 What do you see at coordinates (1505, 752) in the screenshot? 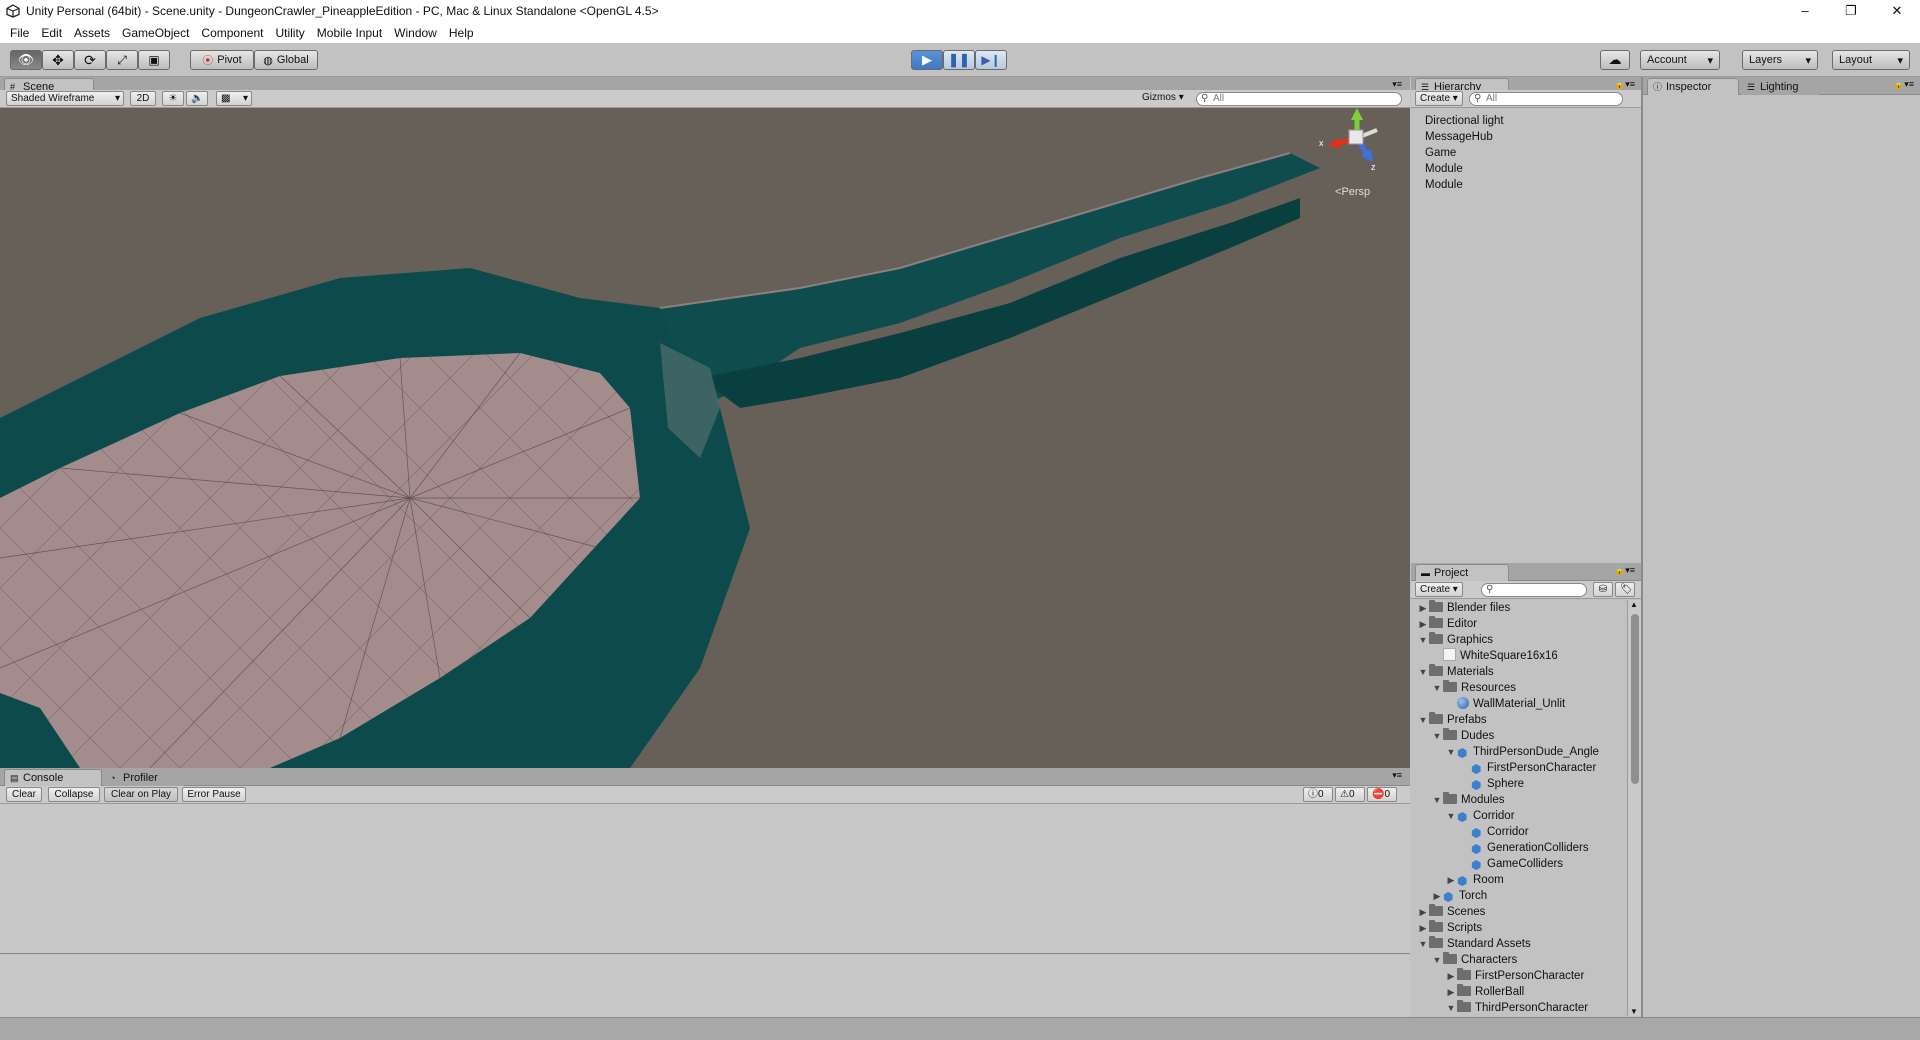
I see `project-tree-item: ▼ ⬢ ThirdPersonDude_Angle` at bounding box center [1505, 752].